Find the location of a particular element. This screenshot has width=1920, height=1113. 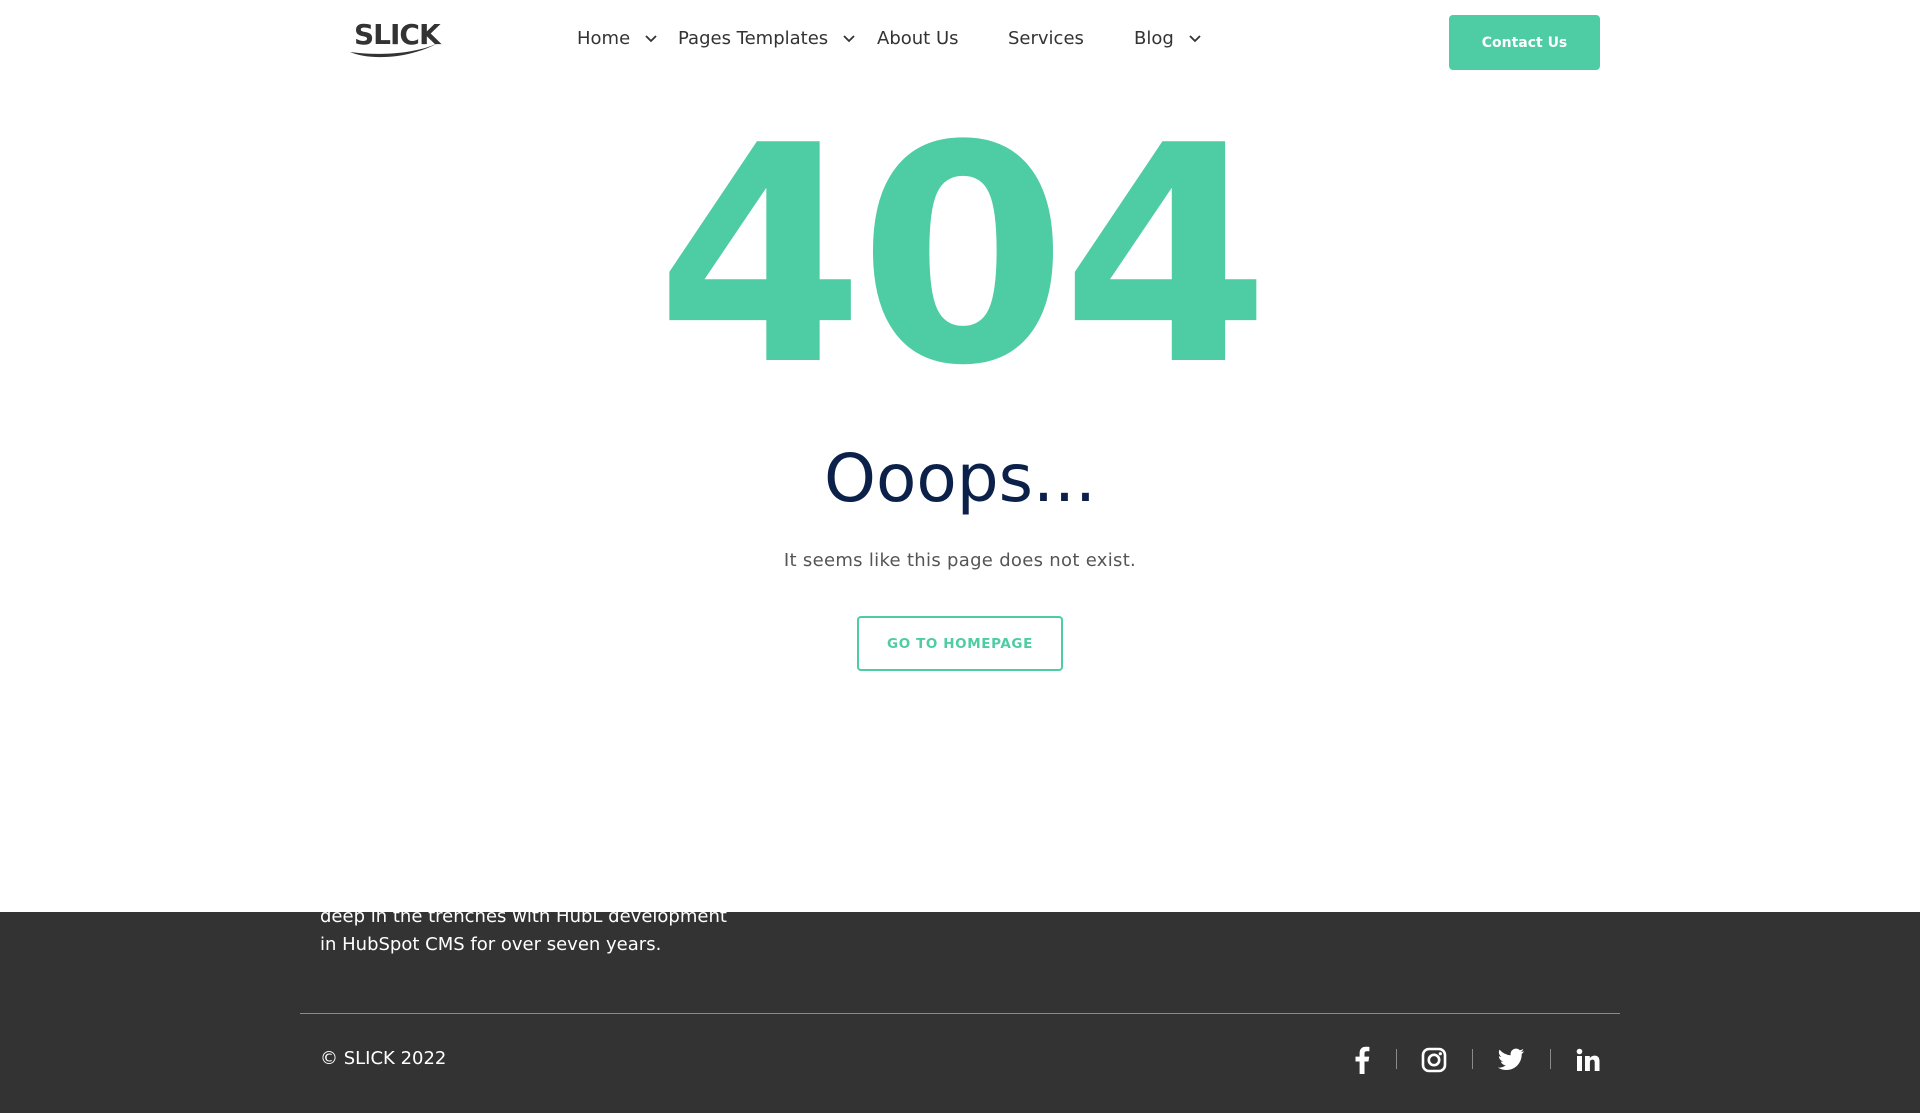

contact-us-button: Contact Us is located at coordinates (1524, 42).